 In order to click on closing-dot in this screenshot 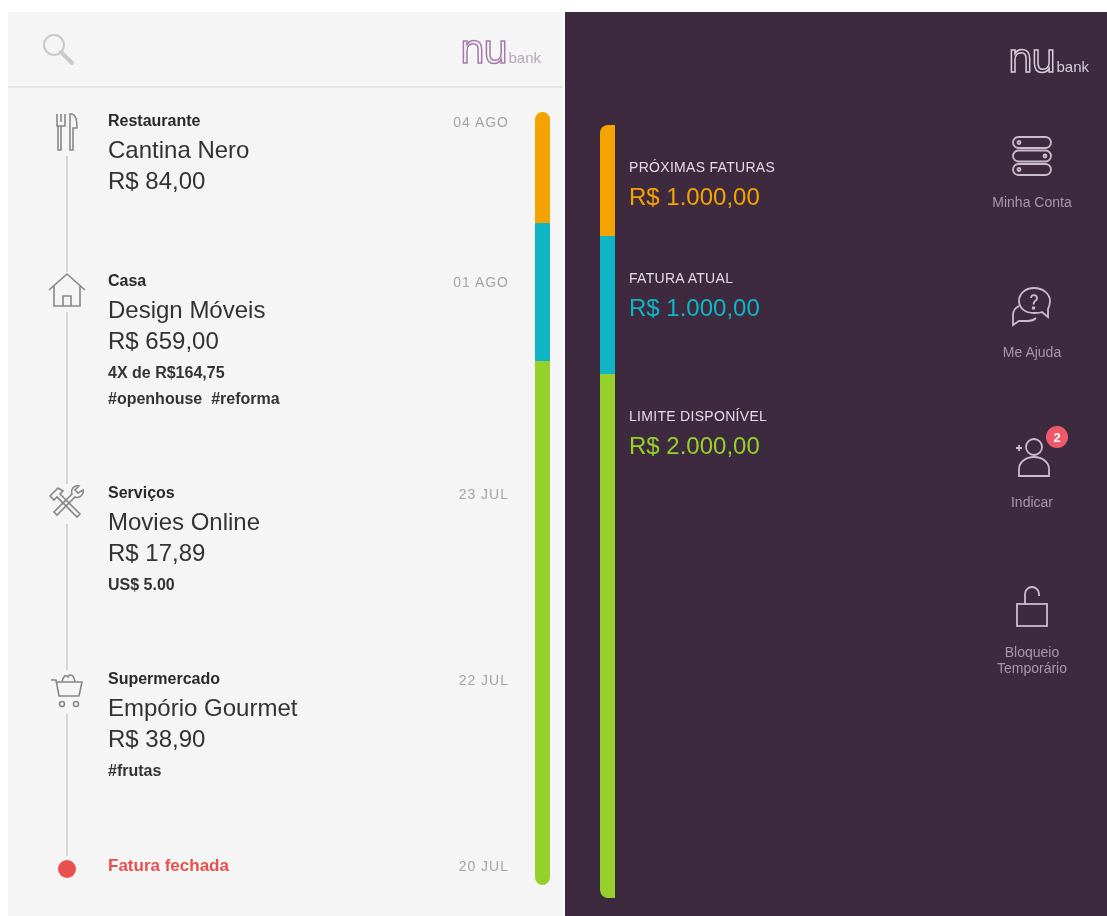, I will do `click(67, 869)`.